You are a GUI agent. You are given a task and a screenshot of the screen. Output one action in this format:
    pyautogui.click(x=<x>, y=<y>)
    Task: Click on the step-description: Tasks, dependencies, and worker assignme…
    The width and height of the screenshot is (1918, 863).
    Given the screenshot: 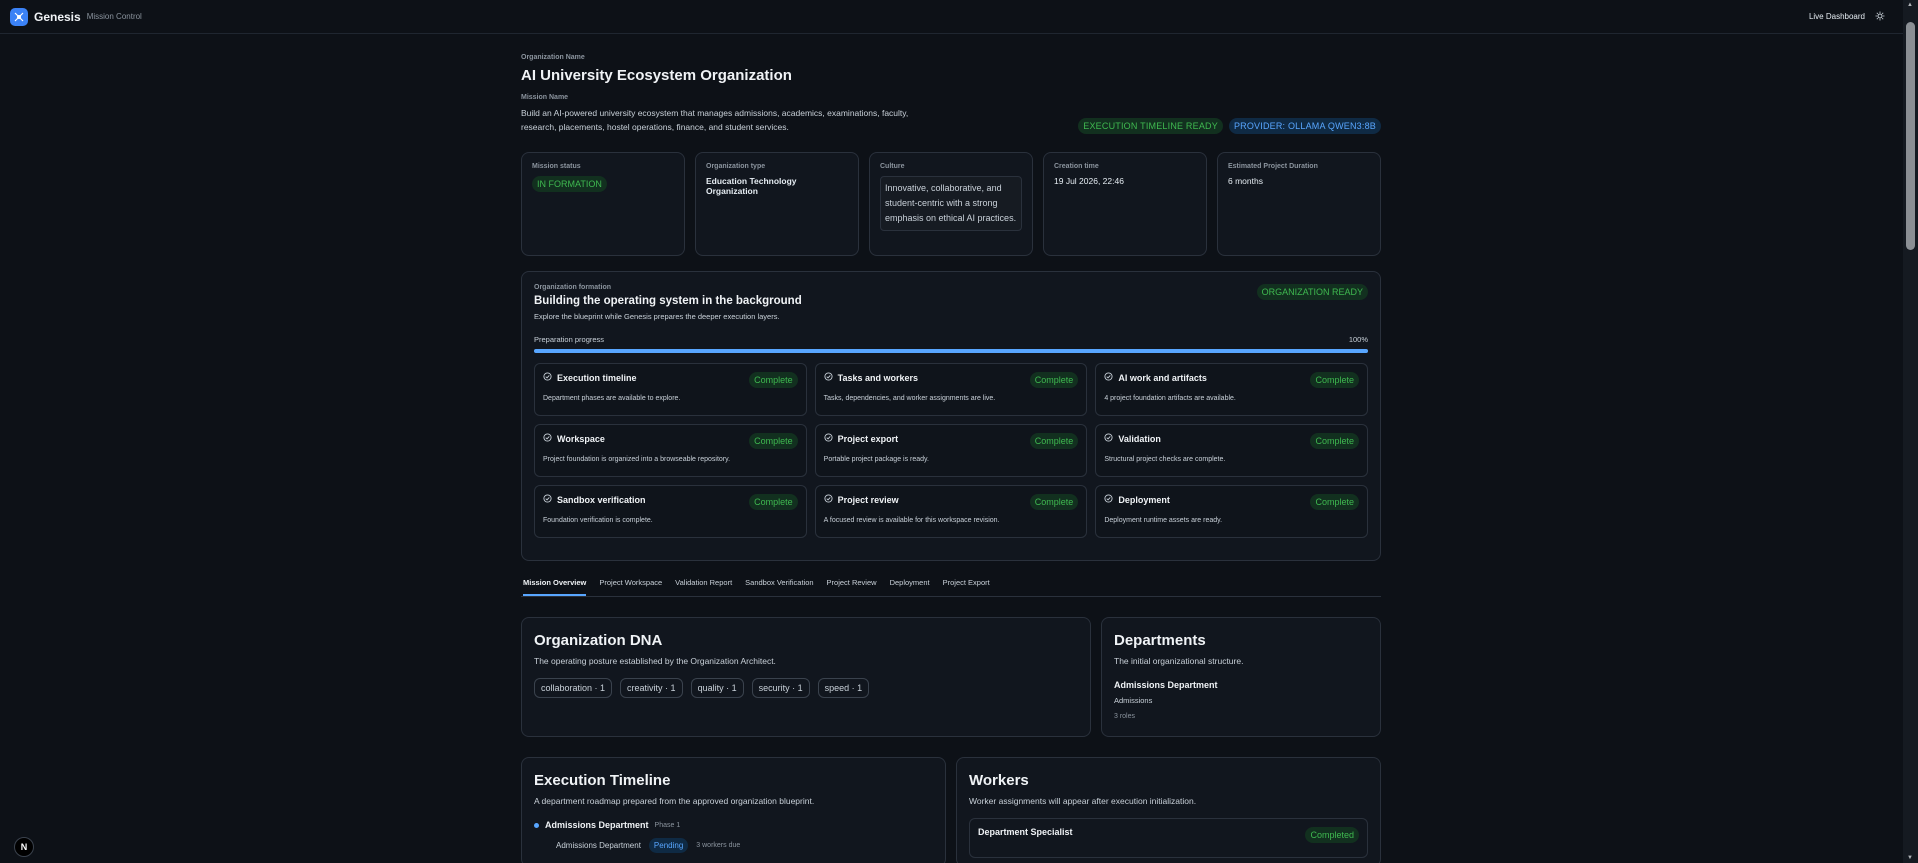 What is the action you would take?
    pyautogui.click(x=909, y=398)
    